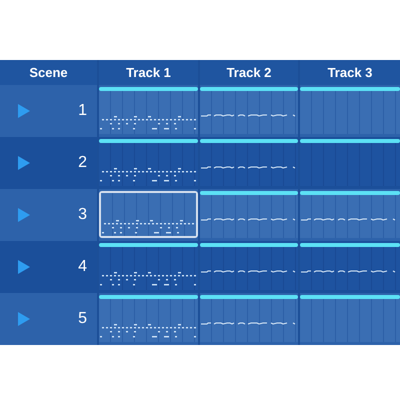  I want to click on scene-number: 1, so click(82, 111).